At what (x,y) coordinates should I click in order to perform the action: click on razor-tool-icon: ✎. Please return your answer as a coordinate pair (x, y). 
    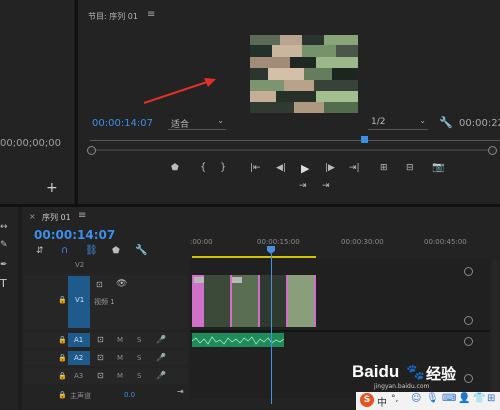
    Looking at the image, I should click on (4, 245).